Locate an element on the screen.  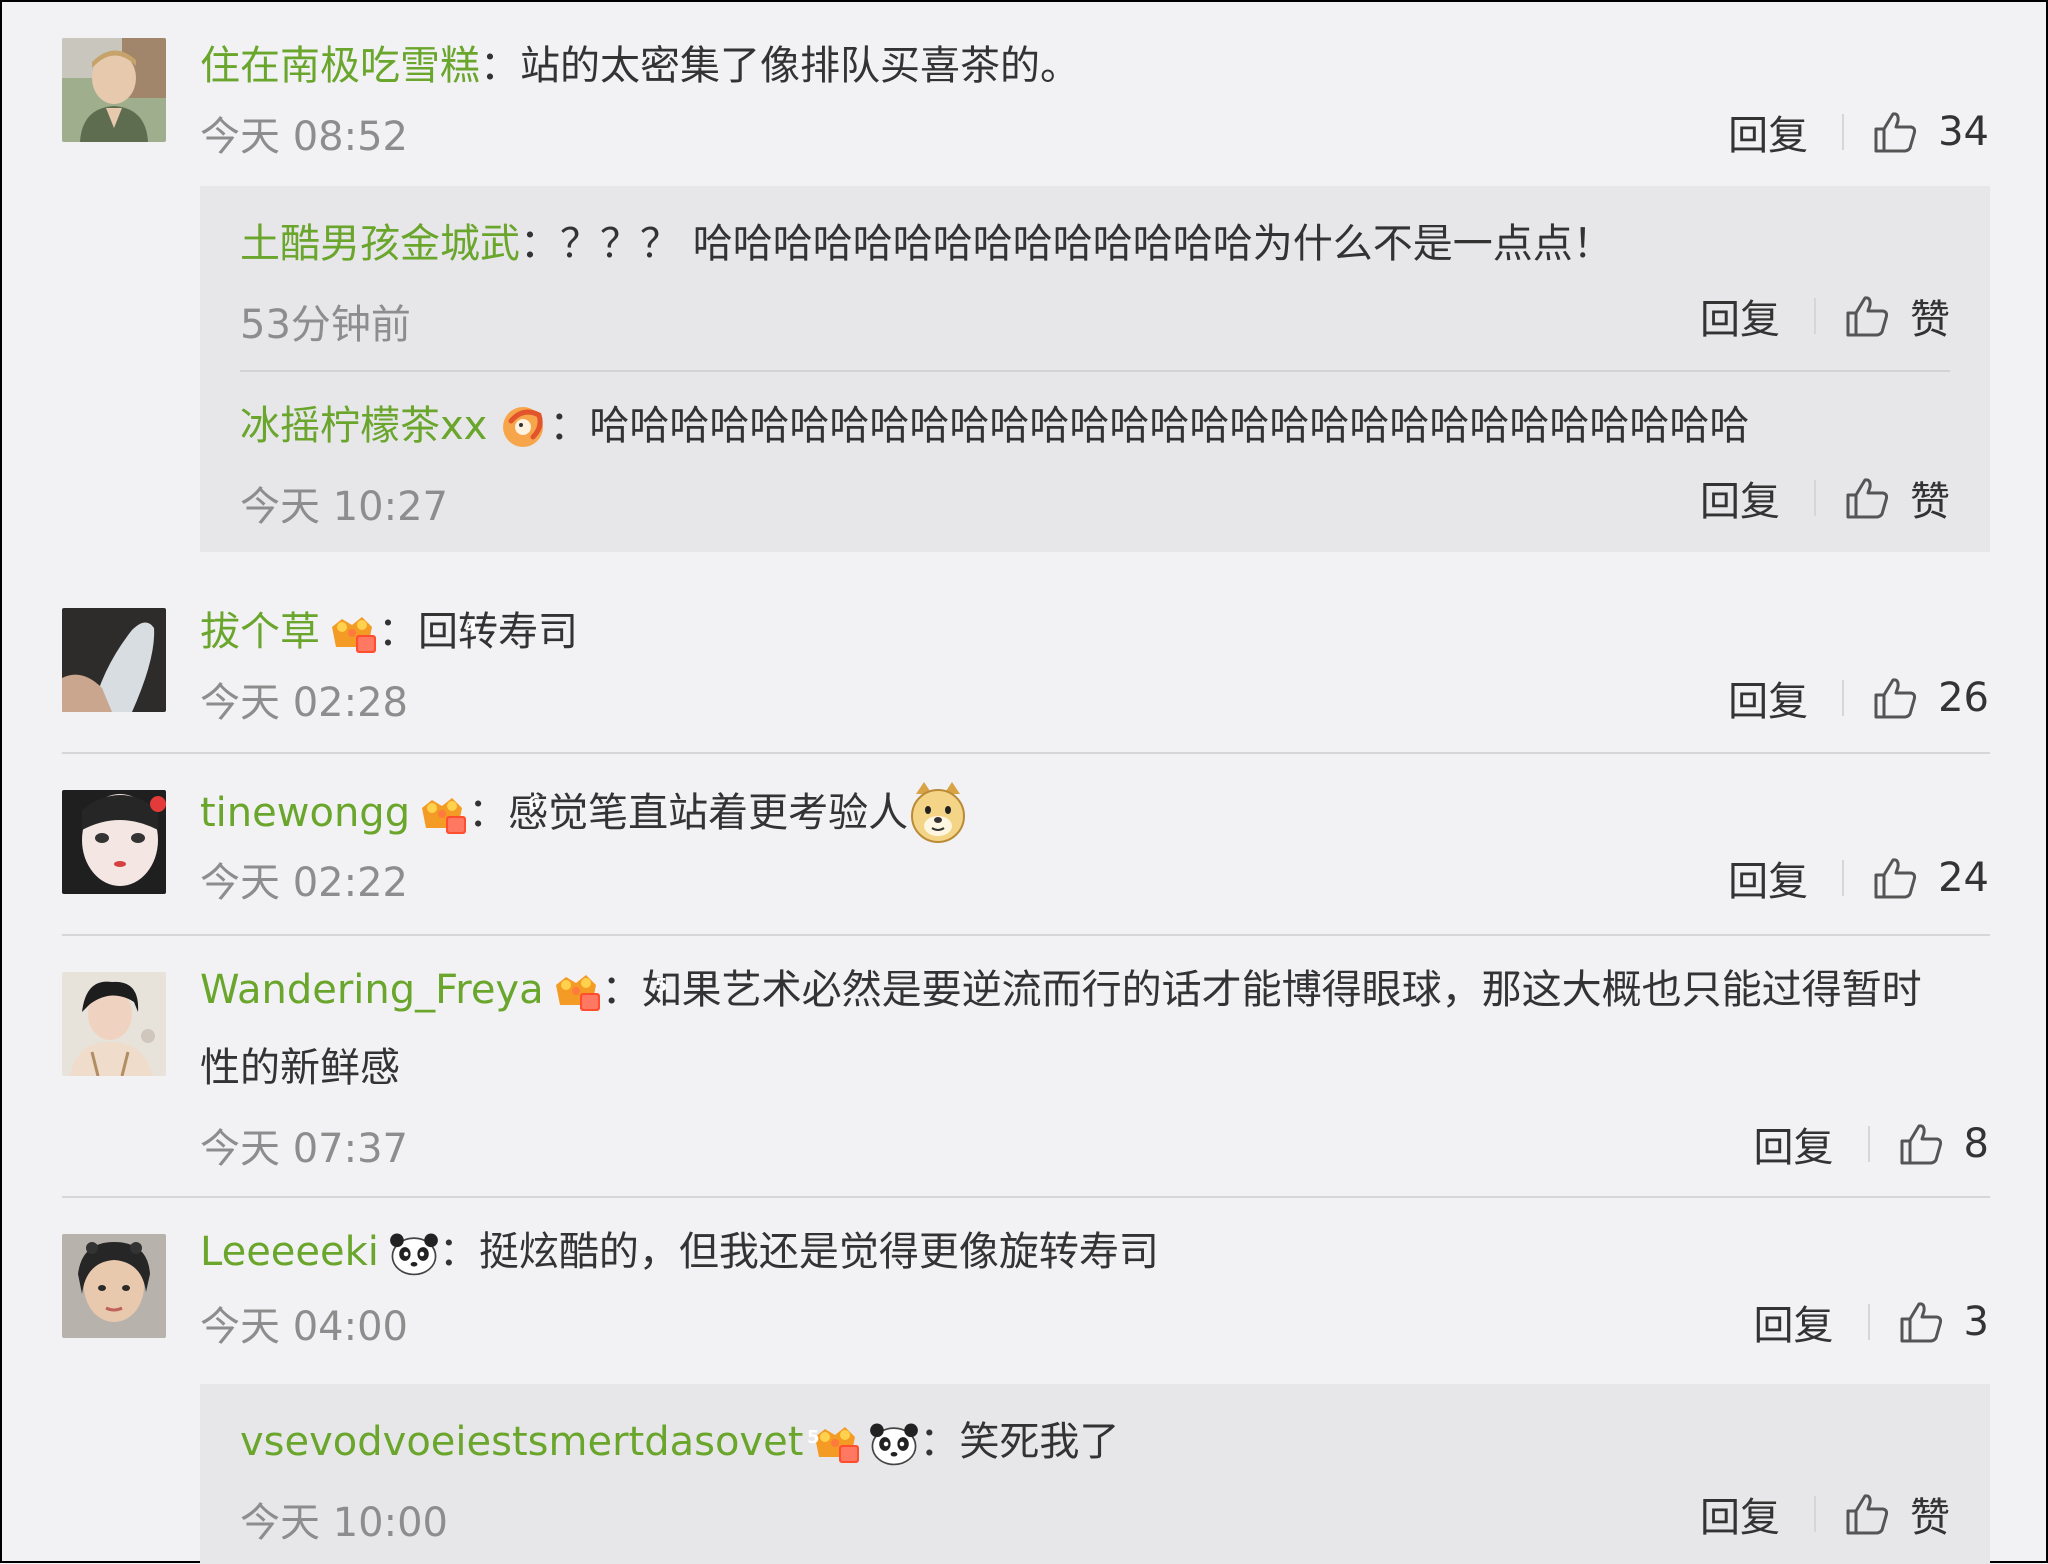
reply-line: 冰摇柠檬茶xx ：哈哈哈哈哈哈哈哈哈哈哈哈哈哈哈哈哈哈哈哈哈哈哈哈哈哈哈哈哈 is located at coordinates (994, 426).